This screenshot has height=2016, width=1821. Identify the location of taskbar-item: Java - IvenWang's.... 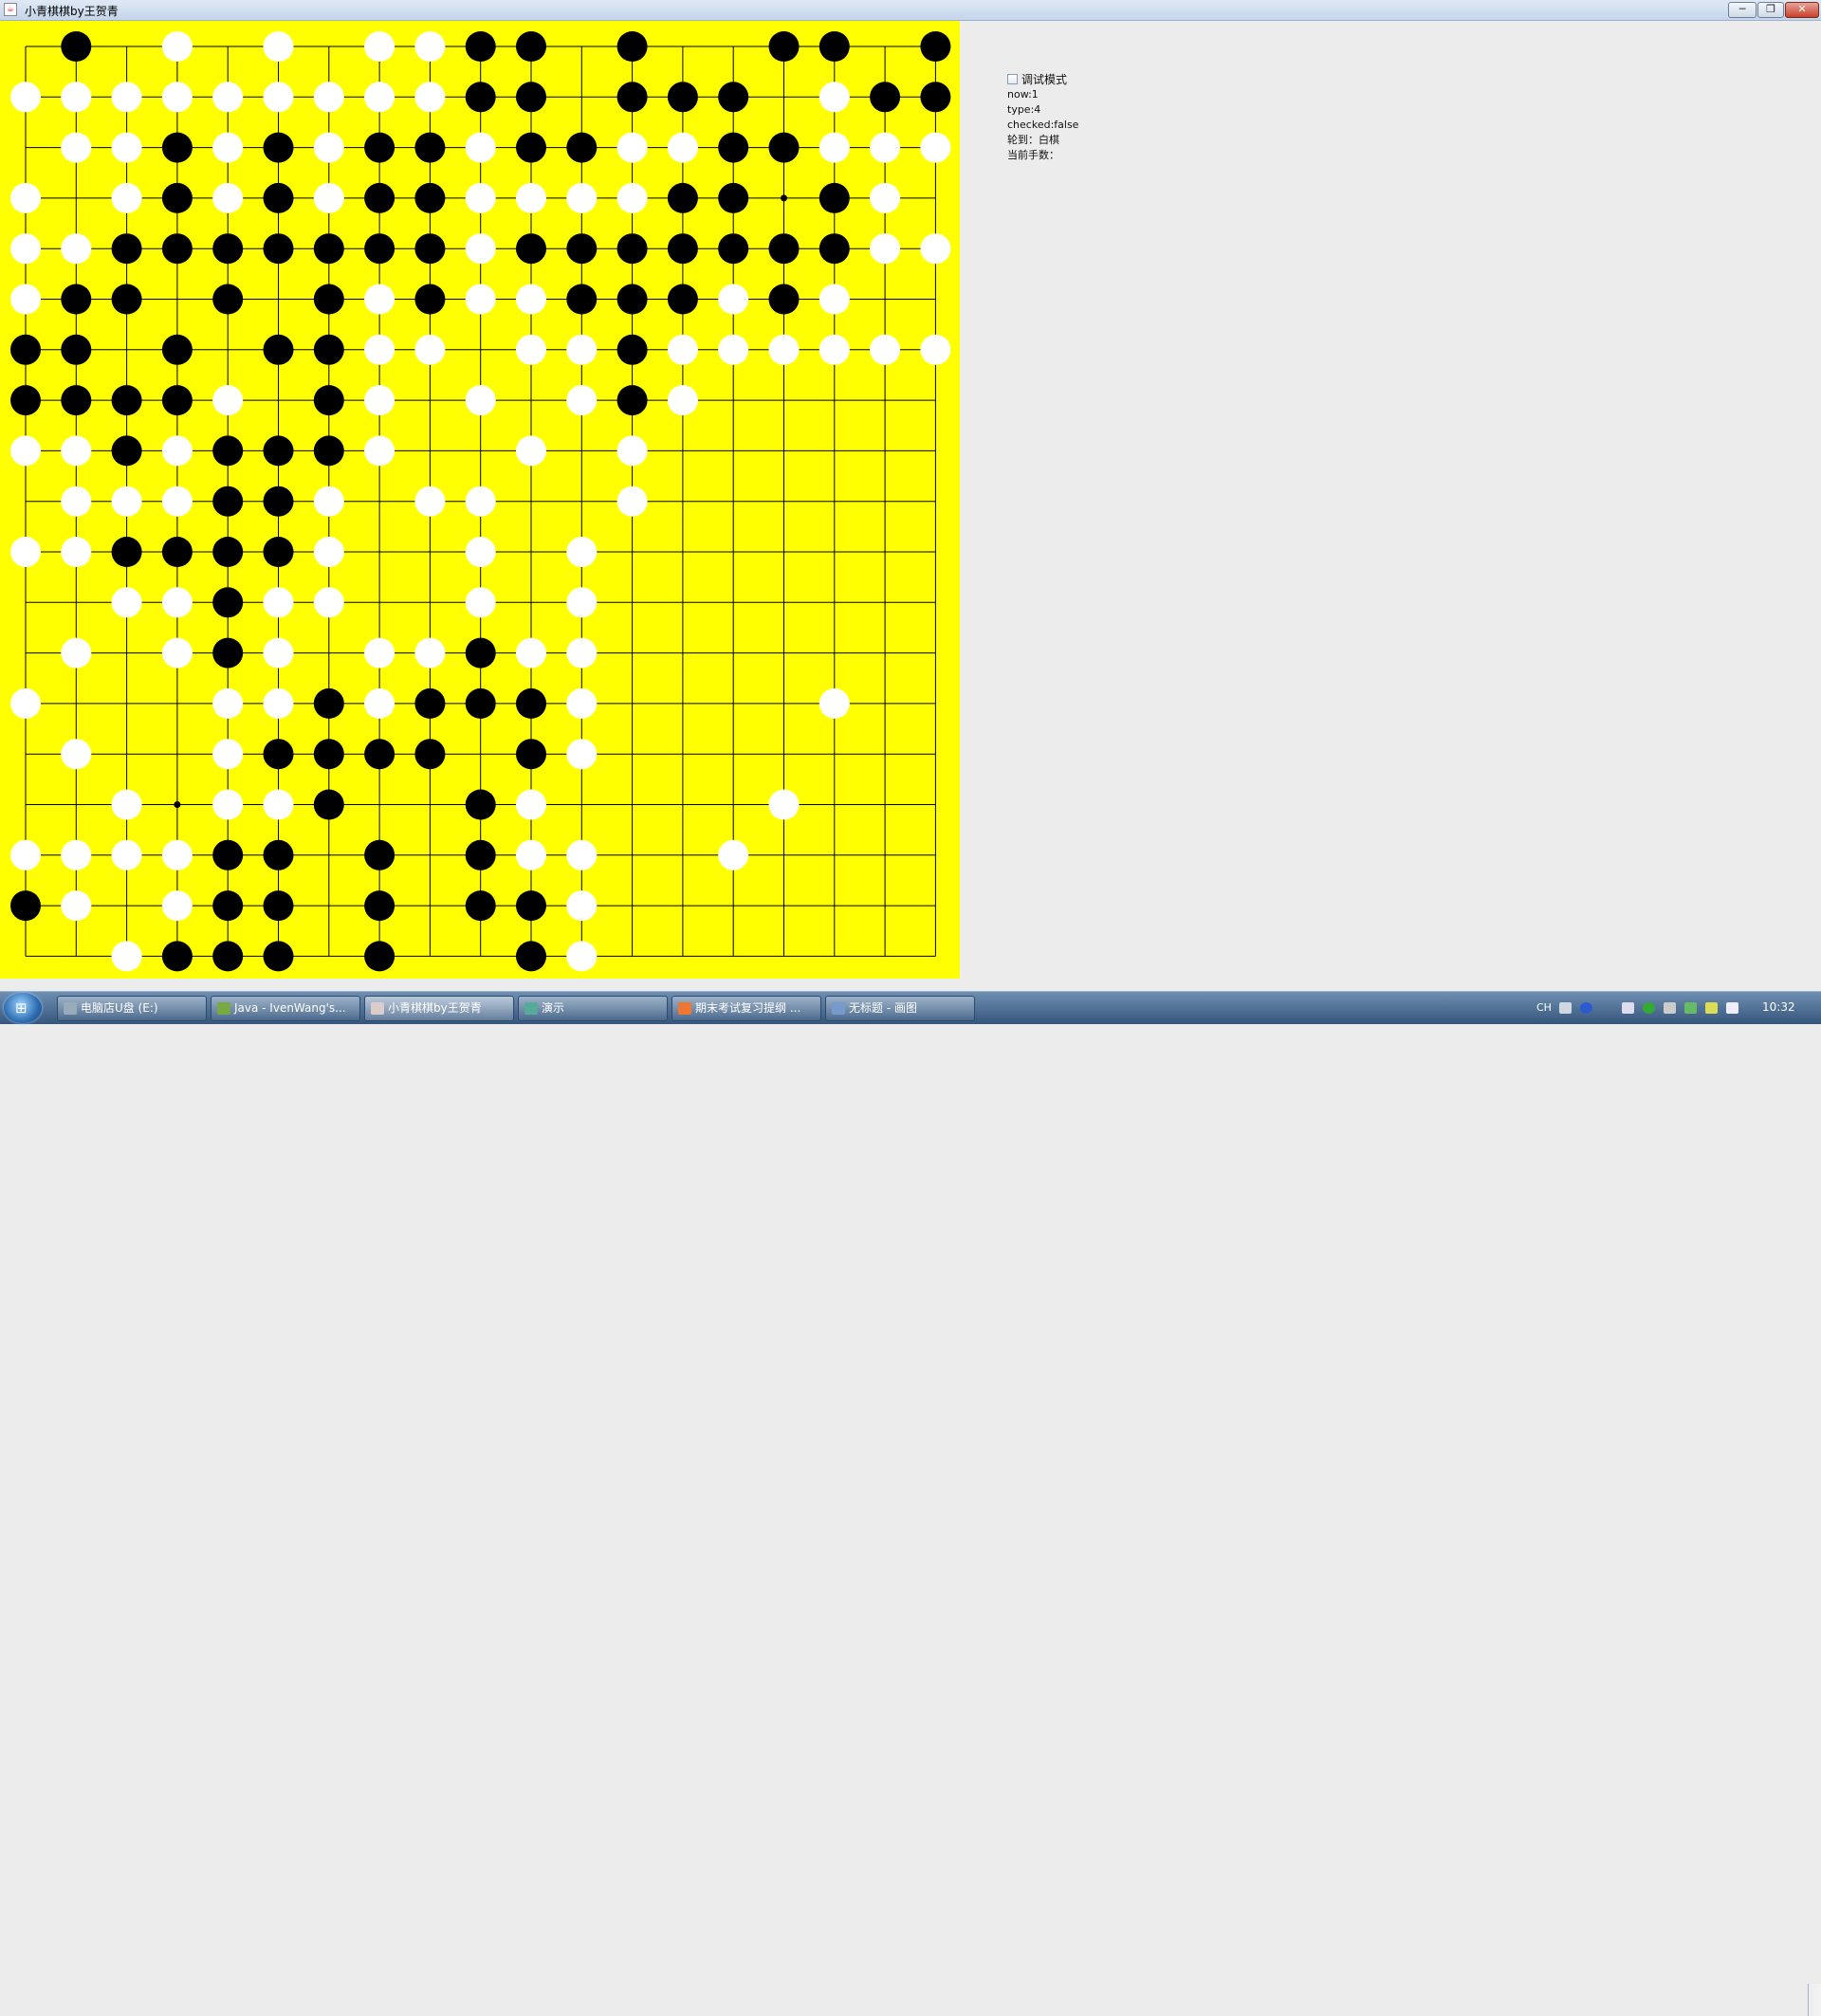
(285, 1008).